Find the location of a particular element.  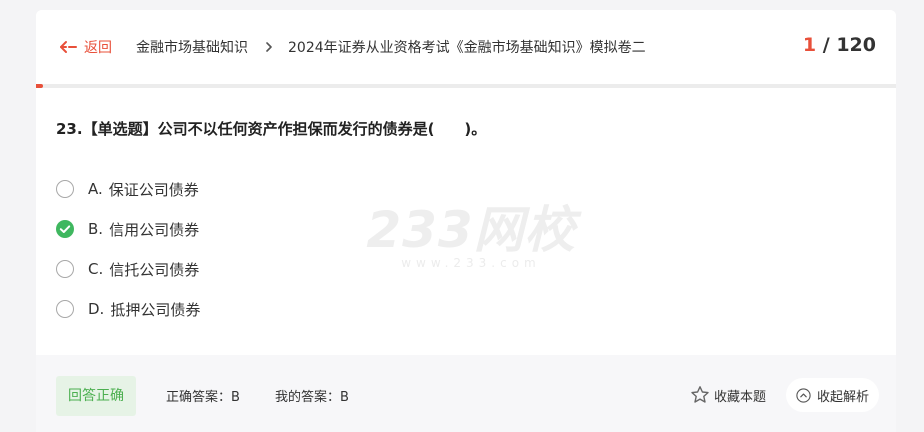

collapse-label: 收起解析 is located at coordinates (843, 397).